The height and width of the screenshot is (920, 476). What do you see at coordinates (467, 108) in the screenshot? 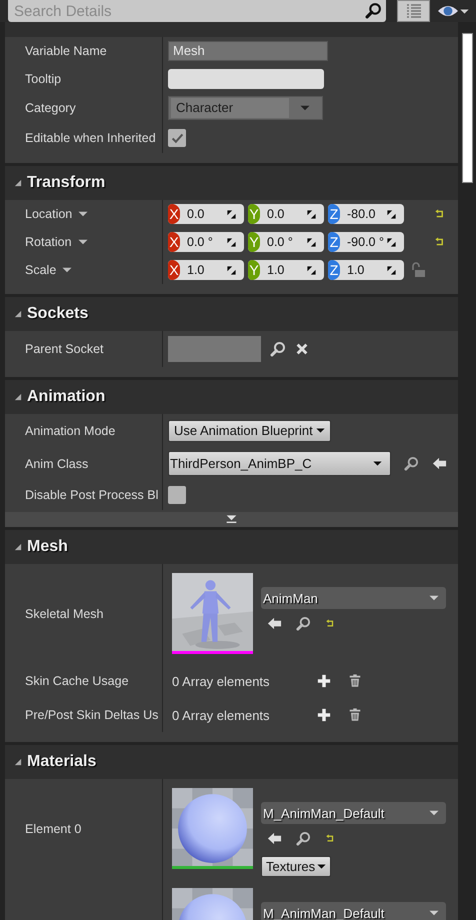
I see `scrollbar-thumb` at bounding box center [467, 108].